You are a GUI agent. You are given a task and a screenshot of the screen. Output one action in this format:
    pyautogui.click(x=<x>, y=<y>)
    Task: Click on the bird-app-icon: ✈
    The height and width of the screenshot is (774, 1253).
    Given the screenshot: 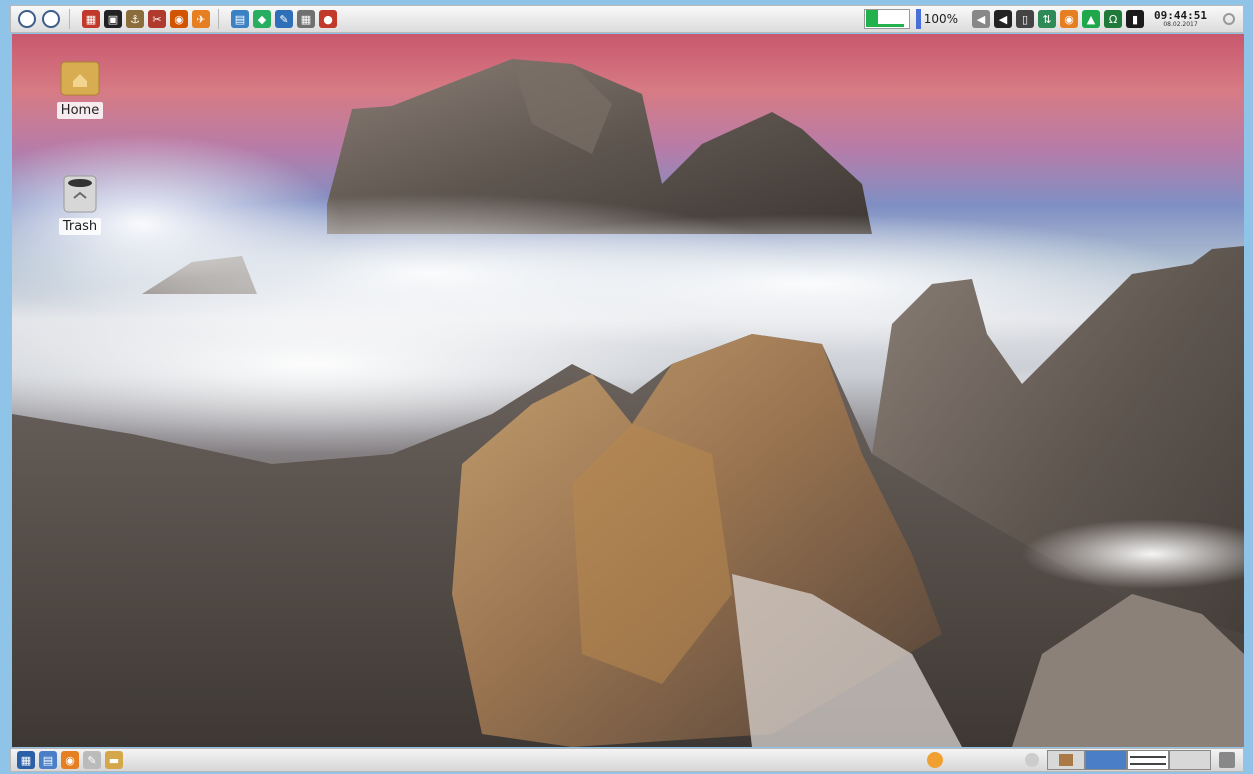 What is the action you would take?
    pyautogui.click(x=201, y=19)
    